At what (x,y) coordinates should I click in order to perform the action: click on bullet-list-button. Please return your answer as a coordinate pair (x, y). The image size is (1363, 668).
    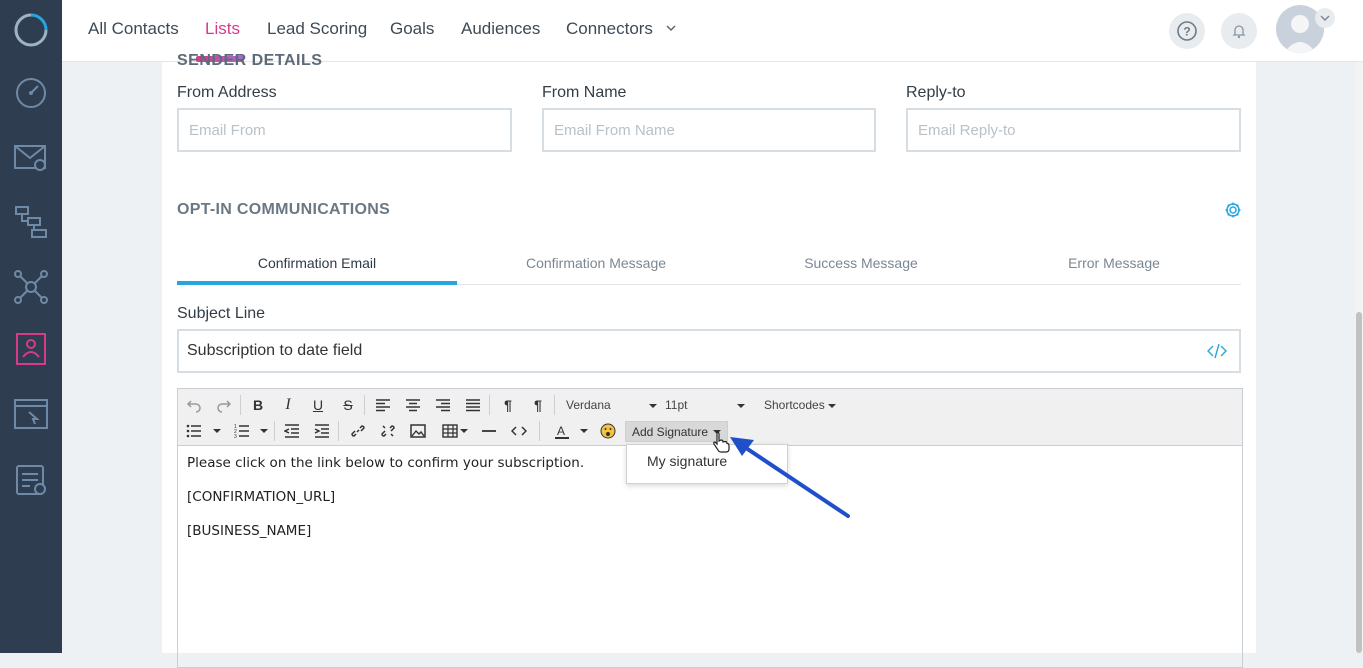
    Looking at the image, I should click on (194, 431).